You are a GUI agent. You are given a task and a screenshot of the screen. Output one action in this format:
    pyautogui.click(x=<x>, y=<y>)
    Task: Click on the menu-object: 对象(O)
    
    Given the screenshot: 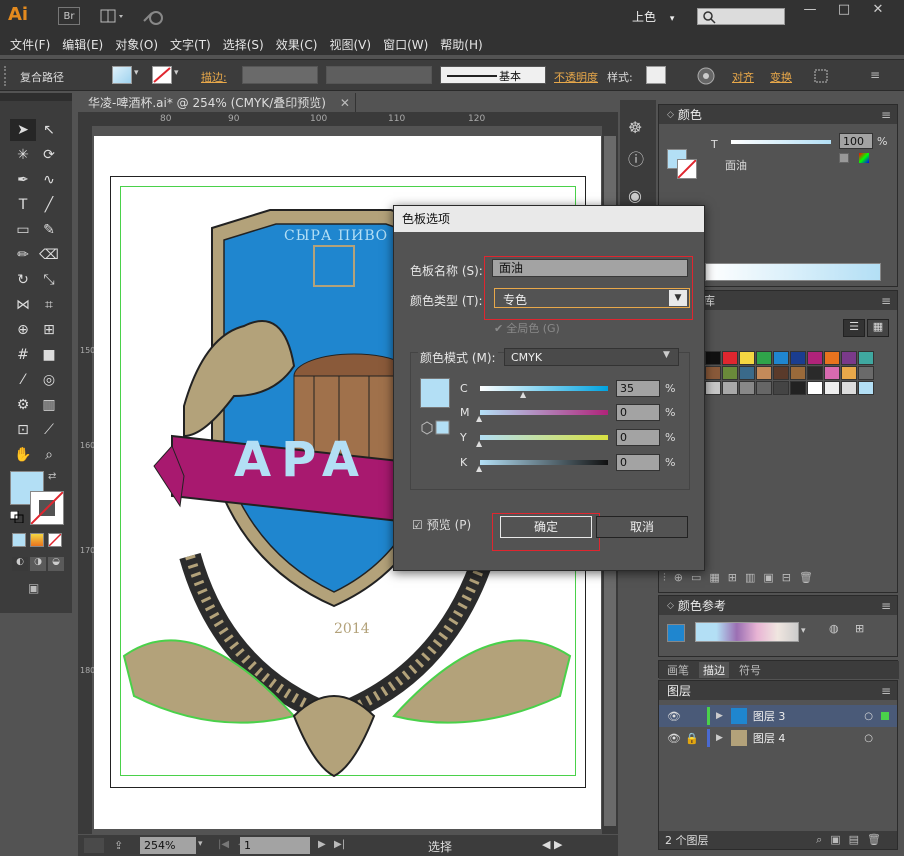 What is the action you would take?
    pyautogui.click(x=136, y=44)
    